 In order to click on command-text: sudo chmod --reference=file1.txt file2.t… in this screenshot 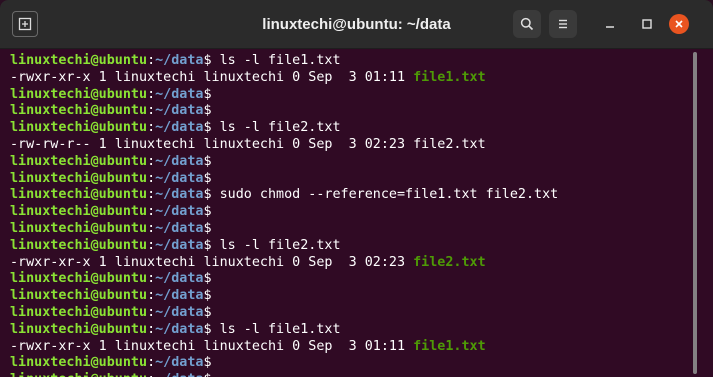, I will do `click(385, 195)`.